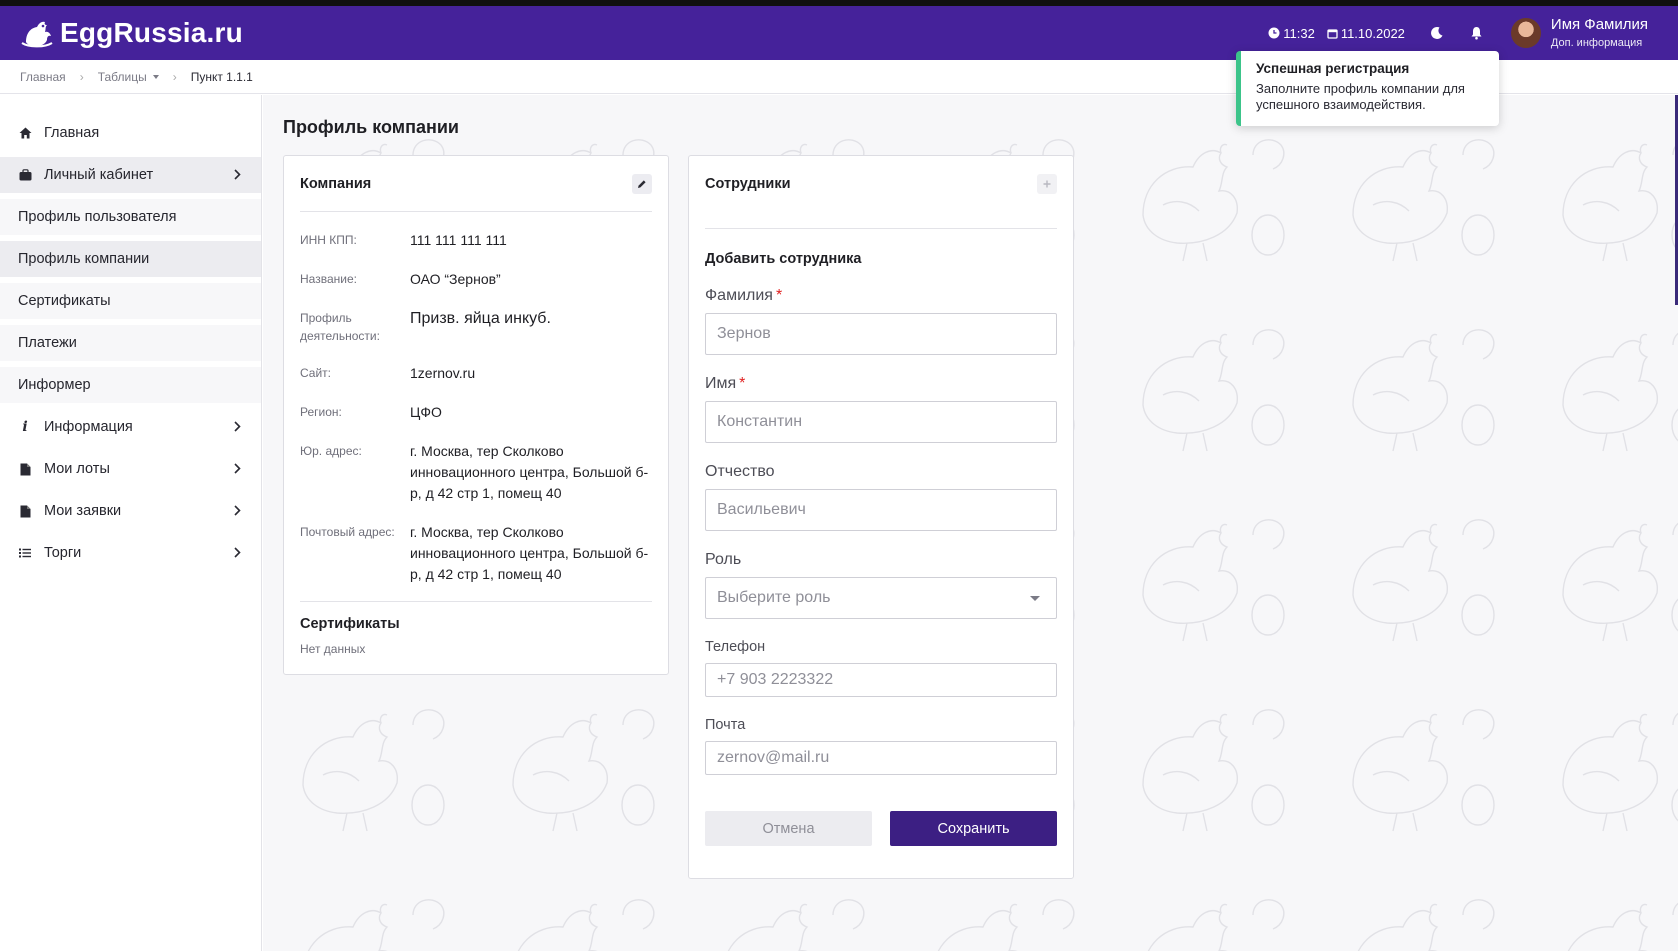 The height and width of the screenshot is (951, 1678). Describe the element at coordinates (130, 343) in the screenshot. I see `sidebar-item-payments: Платежи` at that location.